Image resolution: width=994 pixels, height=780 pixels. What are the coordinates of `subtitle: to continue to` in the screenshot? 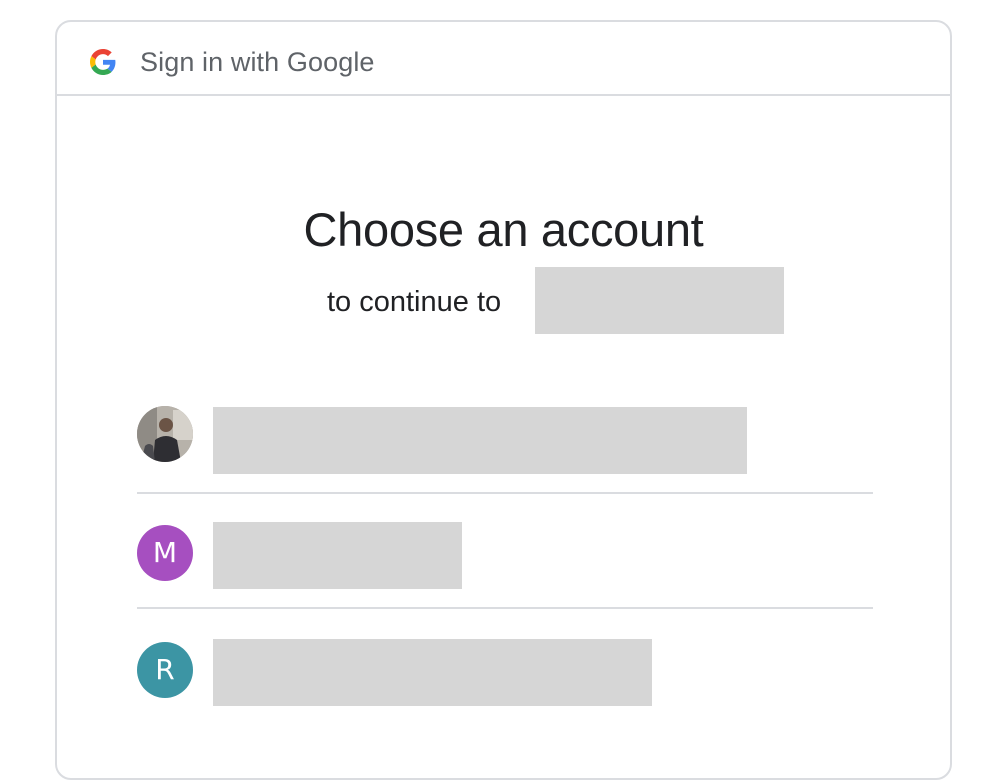 It's located at (414, 302).